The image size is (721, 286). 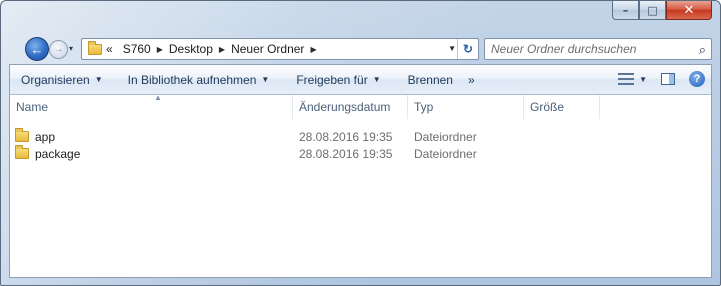 I want to click on help-icon: ?, so click(x=697, y=79).